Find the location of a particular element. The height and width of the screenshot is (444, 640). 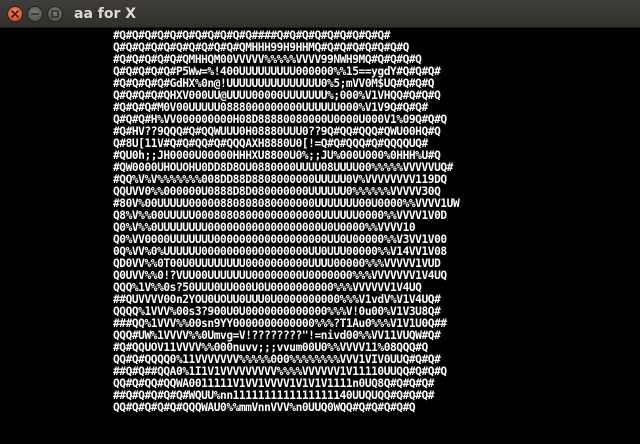

window-title: aa for X is located at coordinates (105, 14).